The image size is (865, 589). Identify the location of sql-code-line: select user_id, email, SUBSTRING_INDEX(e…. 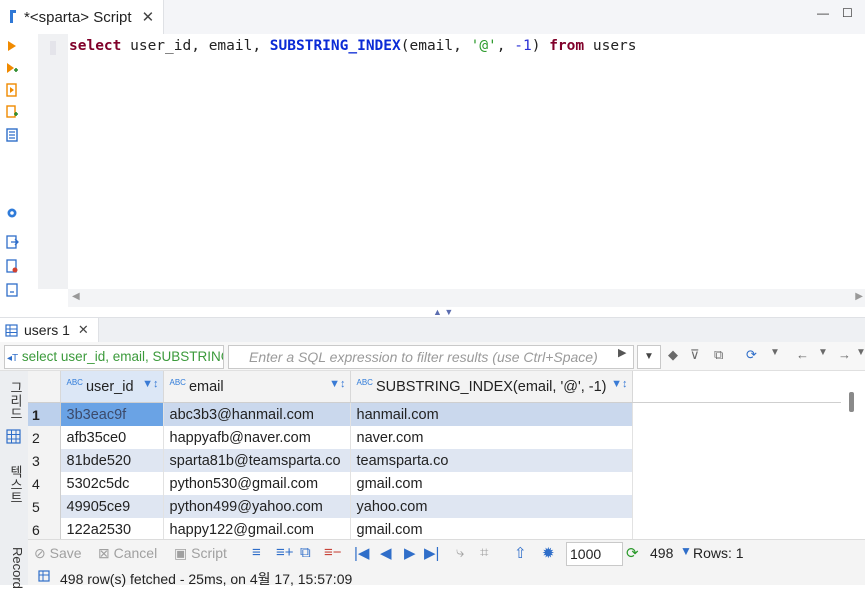
(353, 46).